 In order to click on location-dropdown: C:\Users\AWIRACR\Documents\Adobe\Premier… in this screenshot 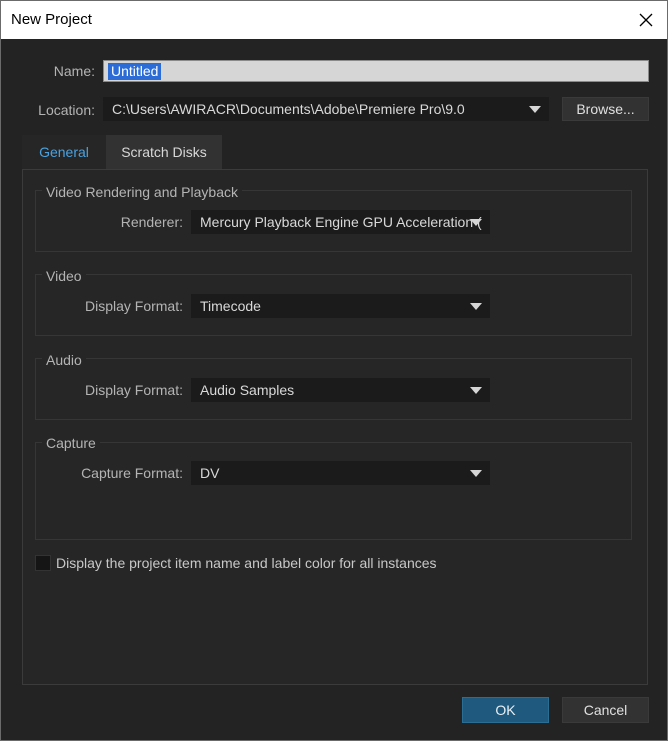, I will do `click(326, 109)`.